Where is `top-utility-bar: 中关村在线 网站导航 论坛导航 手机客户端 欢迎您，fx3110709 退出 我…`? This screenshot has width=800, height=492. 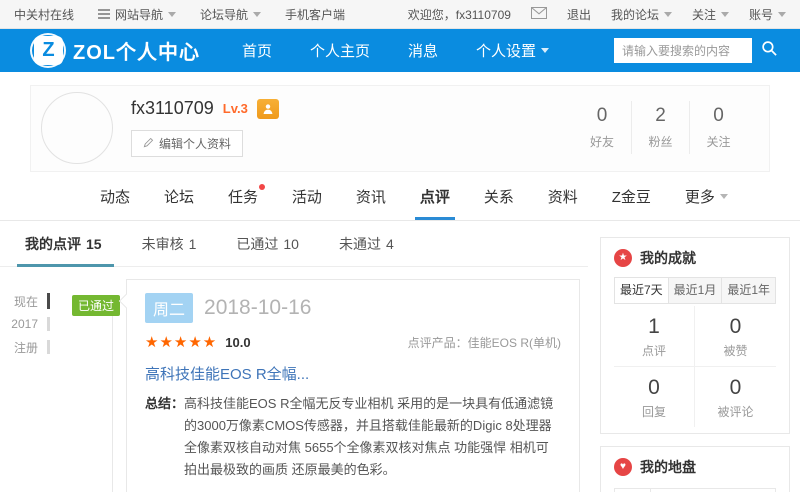
top-utility-bar: 中关村在线 网站导航 论坛导航 手机客户端 欢迎您，fx3110709 退出 我… is located at coordinates (400, 14).